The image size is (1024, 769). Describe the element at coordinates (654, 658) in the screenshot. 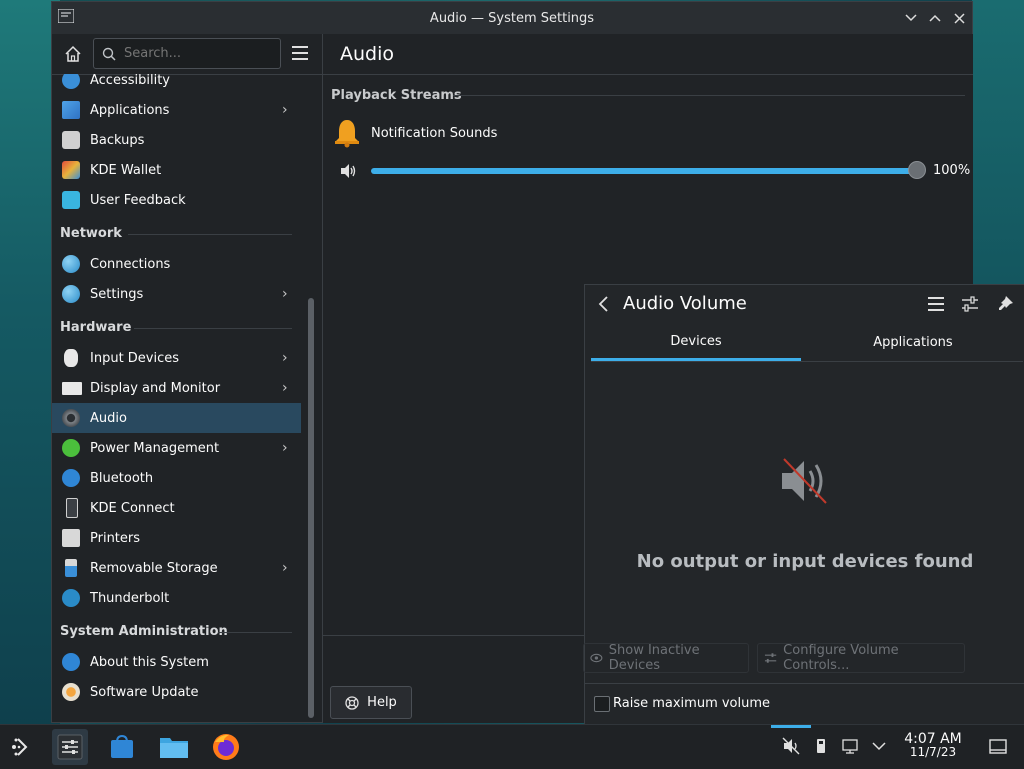

I see `show-inactive-label: Show Inactive Devices` at that location.